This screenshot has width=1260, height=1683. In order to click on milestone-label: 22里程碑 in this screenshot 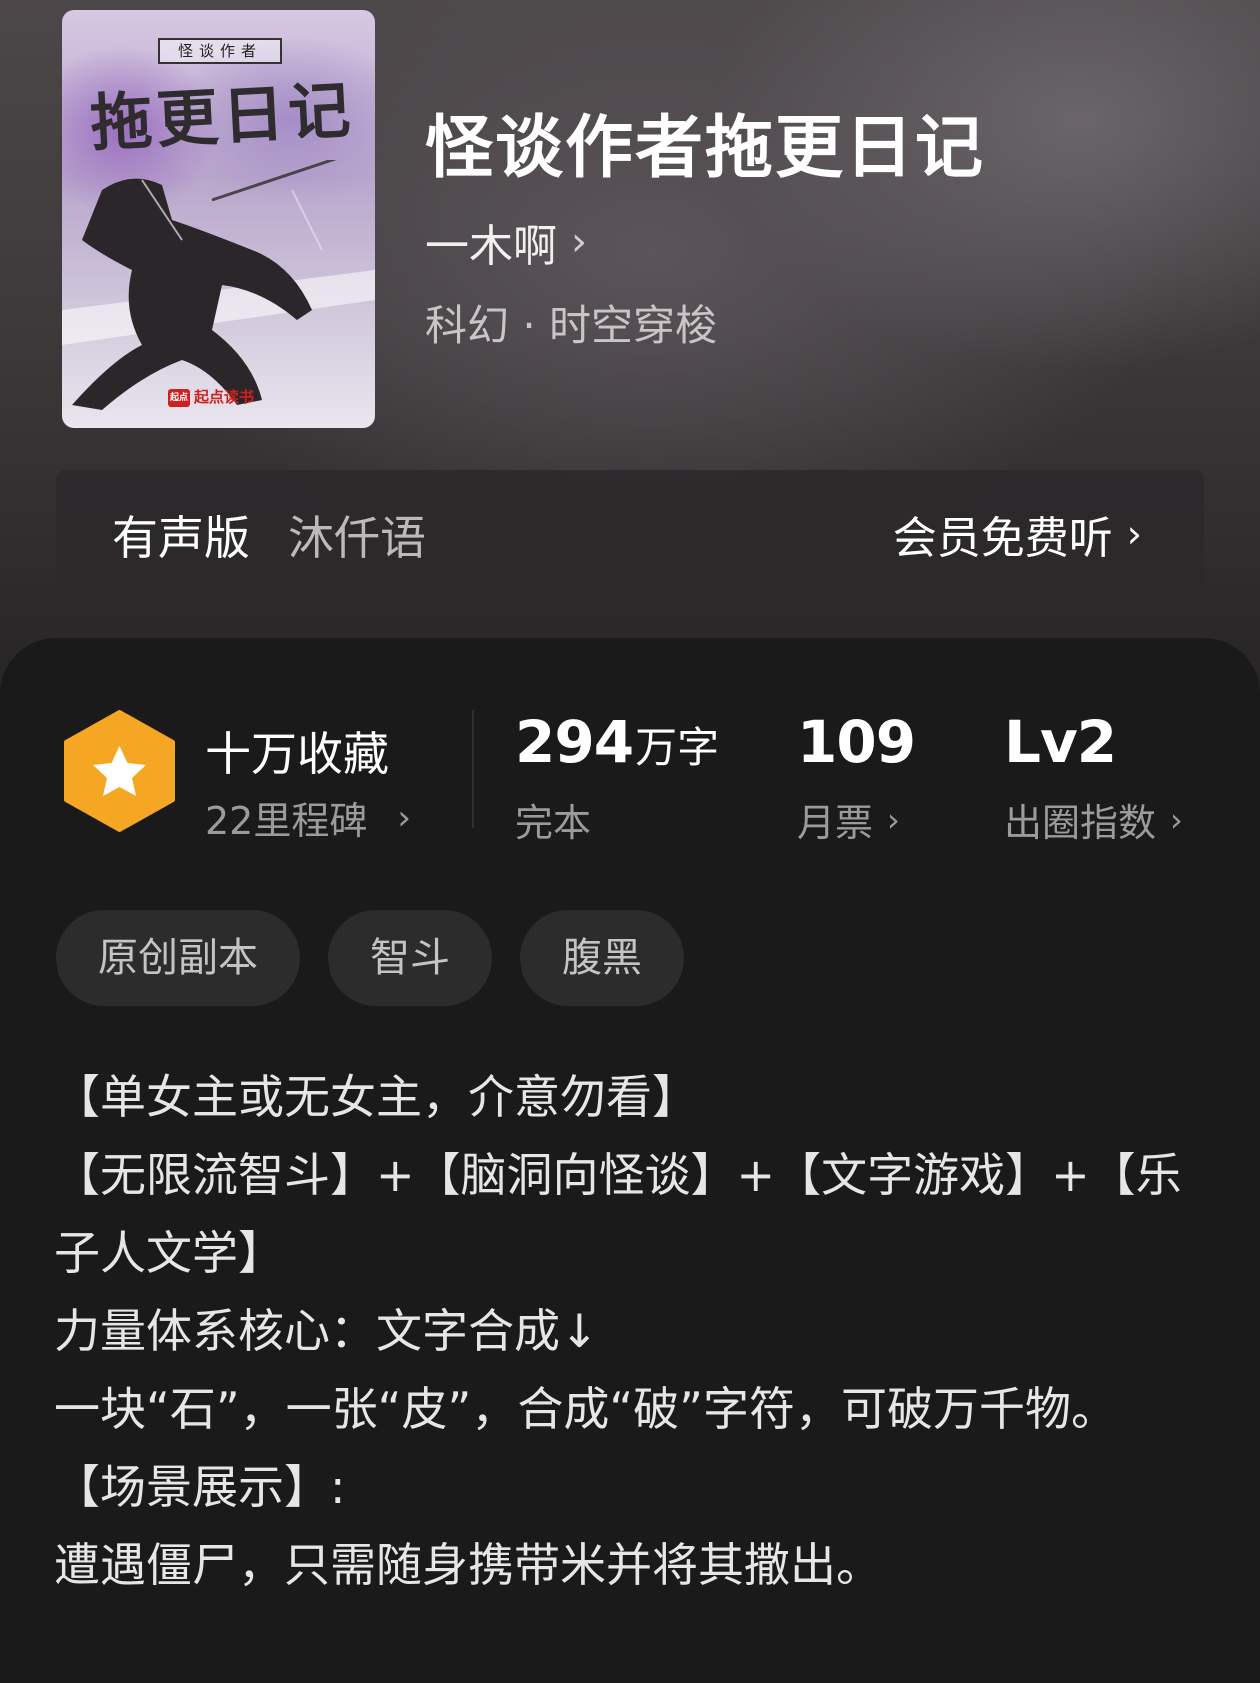, I will do `click(286, 821)`.